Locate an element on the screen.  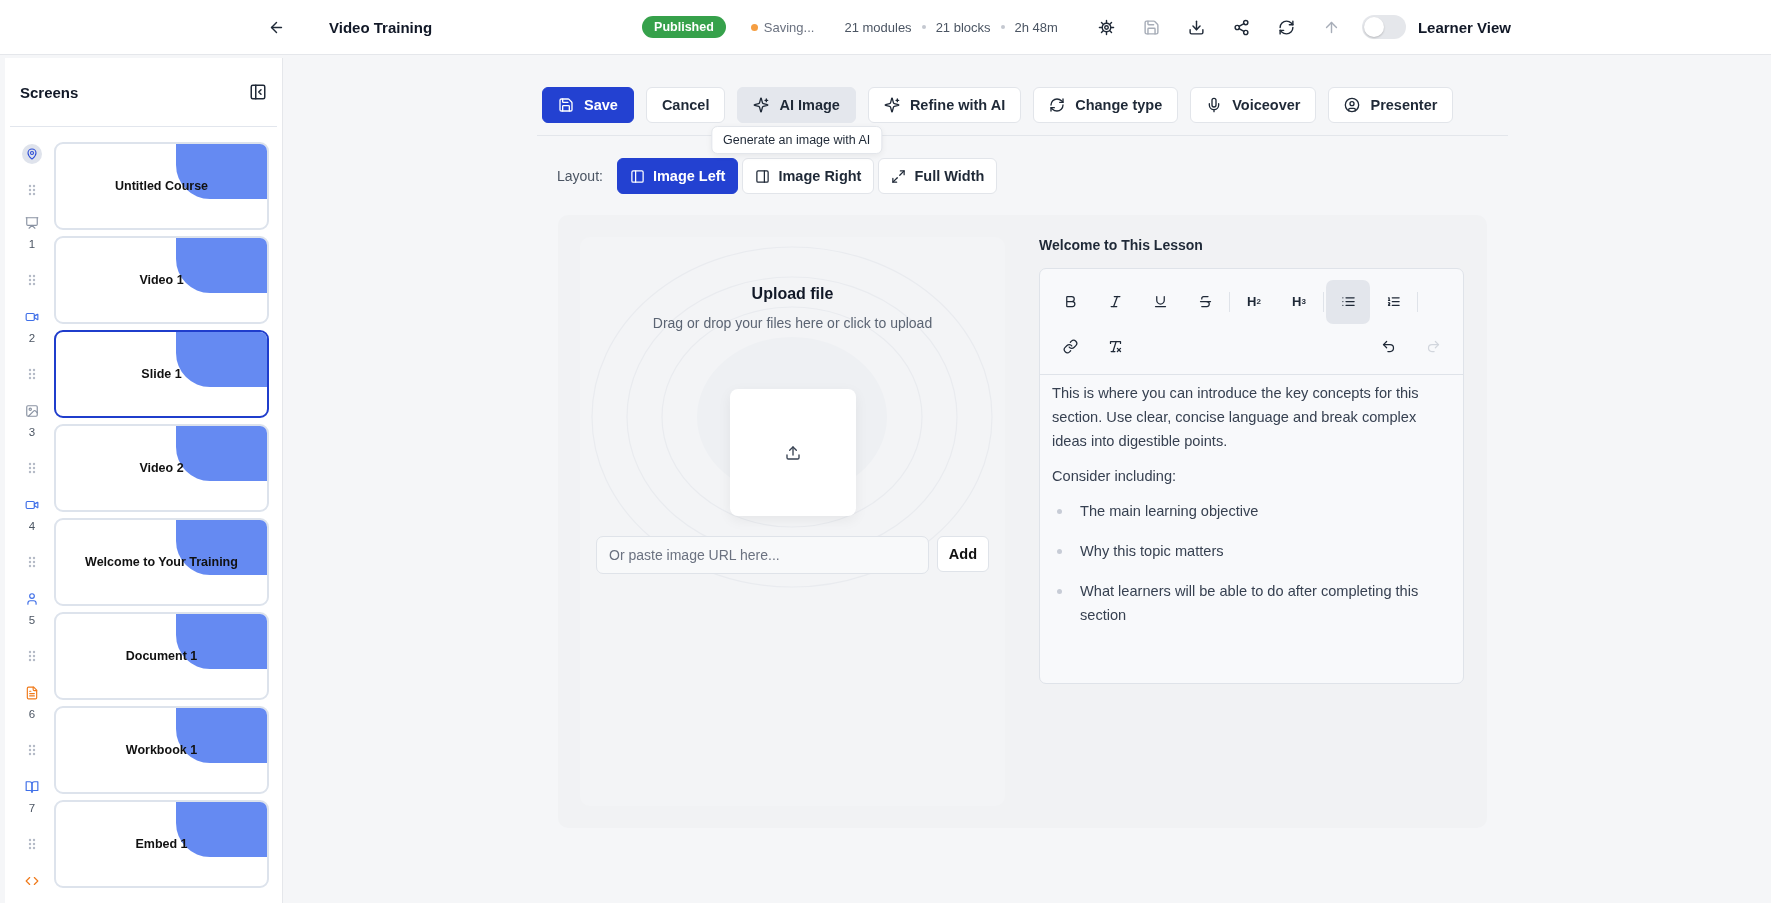
share-icon is located at coordinates (1241, 27).